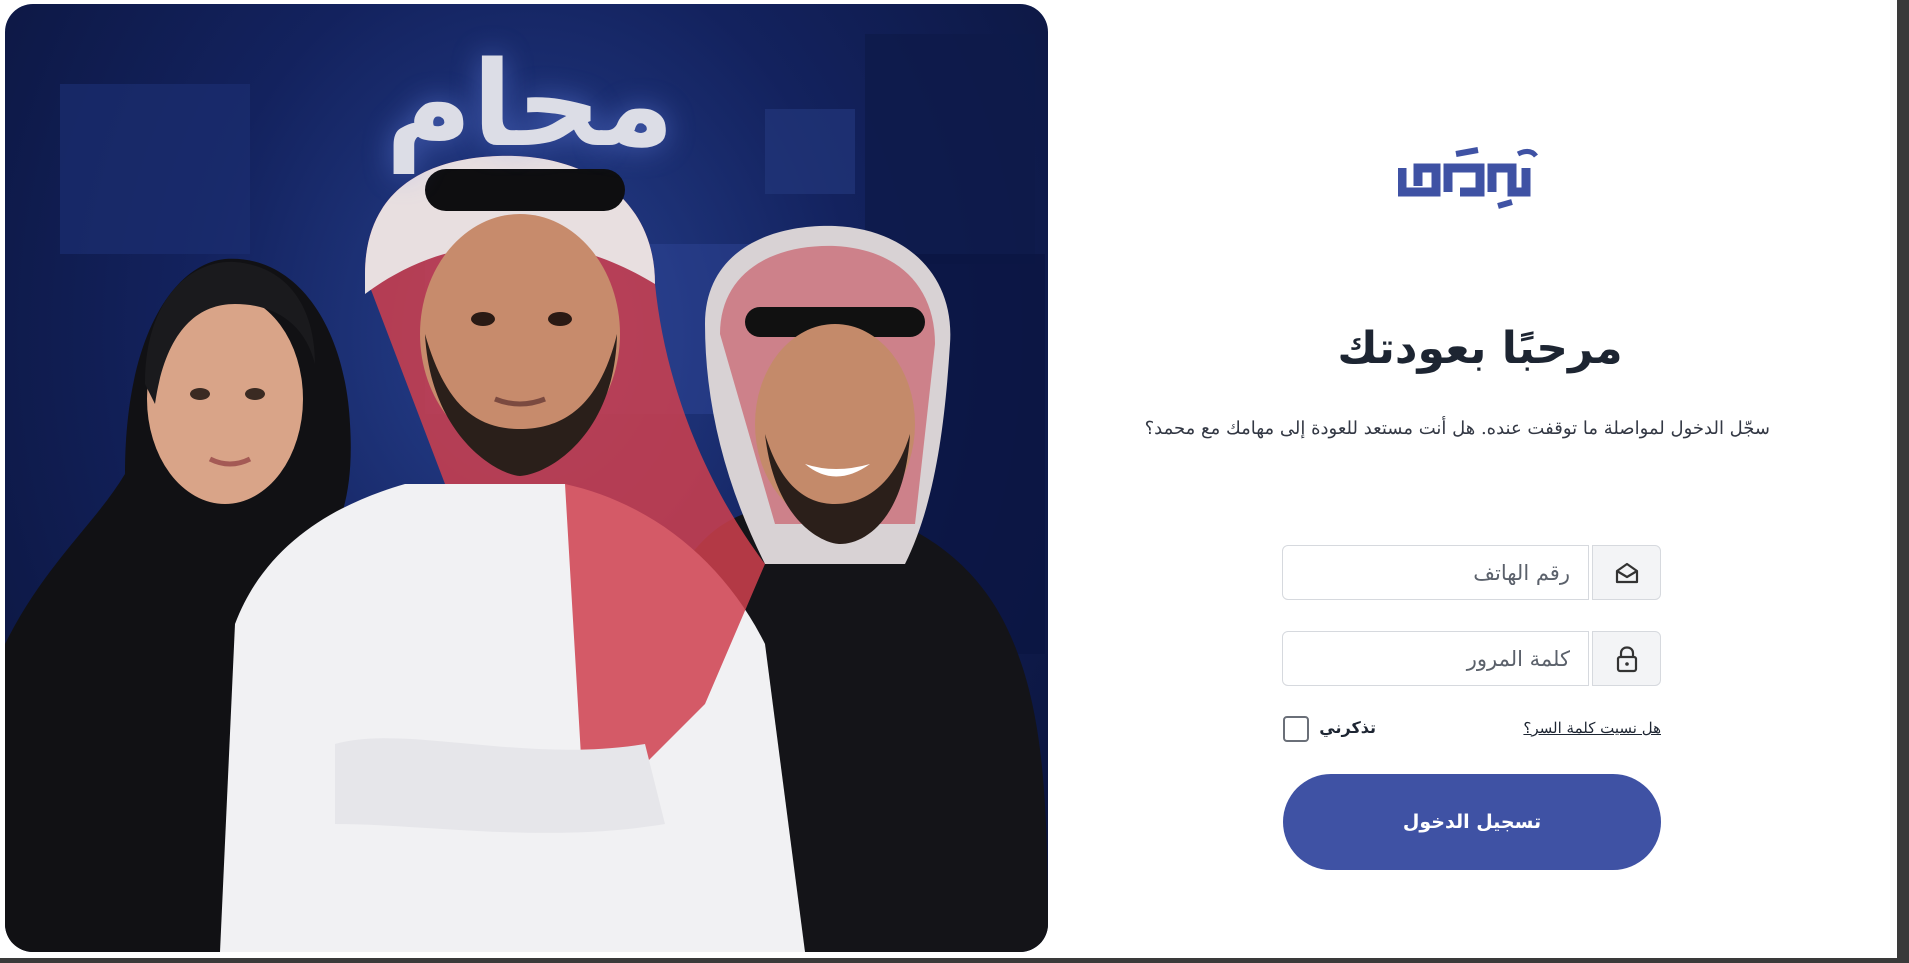 This screenshot has height=963, width=1909. Describe the element at coordinates (1480, 348) in the screenshot. I see `page-title: مرحبًا بعودتك` at that location.